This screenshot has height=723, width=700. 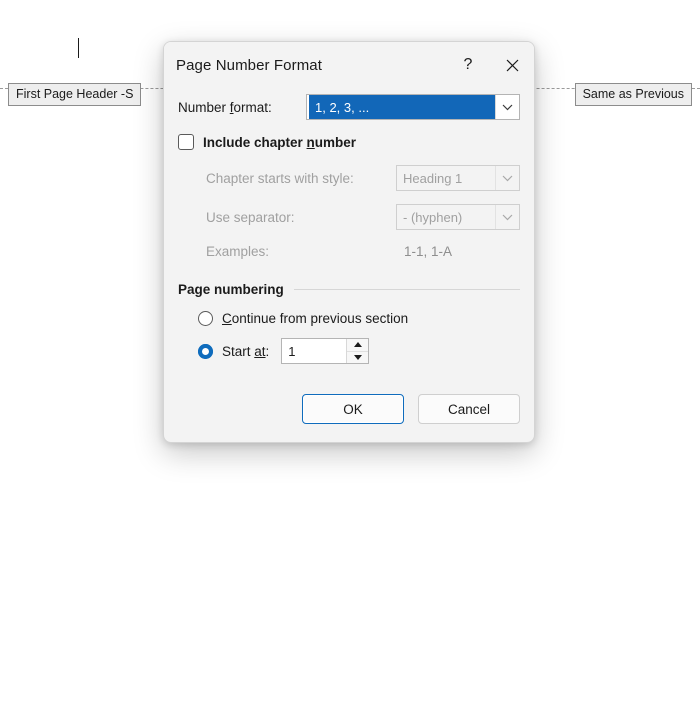 What do you see at coordinates (205, 351) in the screenshot?
I see `start-at-radio` at bounding box center [205, 351].